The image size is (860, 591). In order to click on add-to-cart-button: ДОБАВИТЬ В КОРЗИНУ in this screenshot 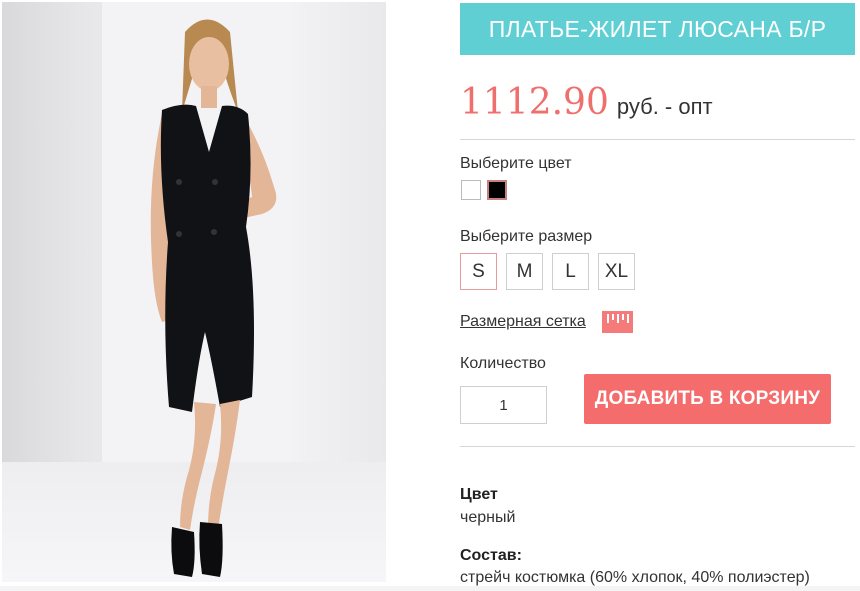, I will do `click(707, 399)`.